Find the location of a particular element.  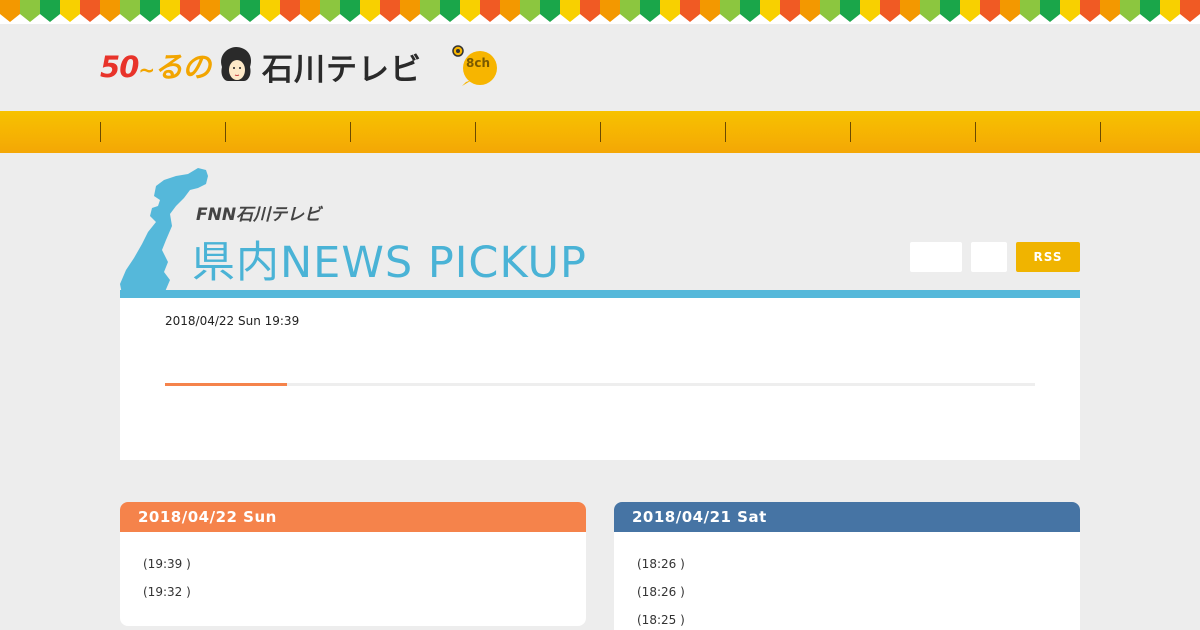

news-list-item: (18:25 ) is located at coordinates (858, 621).